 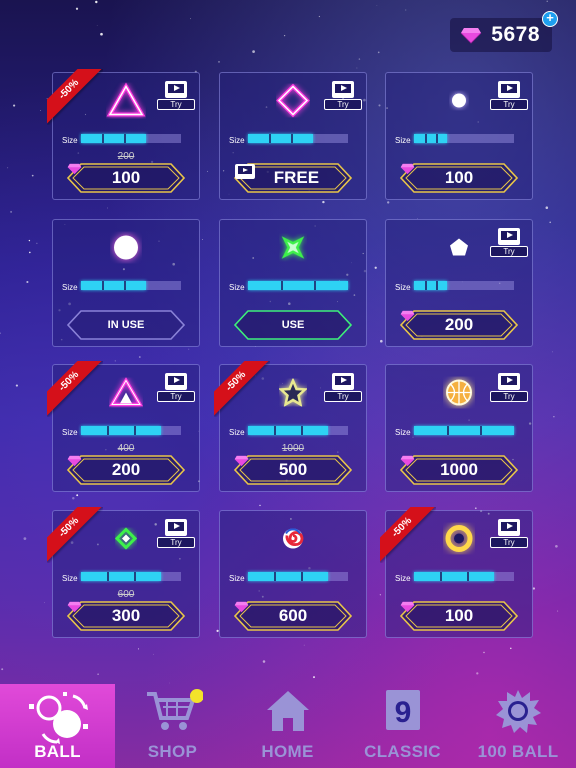 What do you see at coordinates (126, 325) in the screenshot?
I see `in-use-button: IN USE` at bounding box center [126, 325].